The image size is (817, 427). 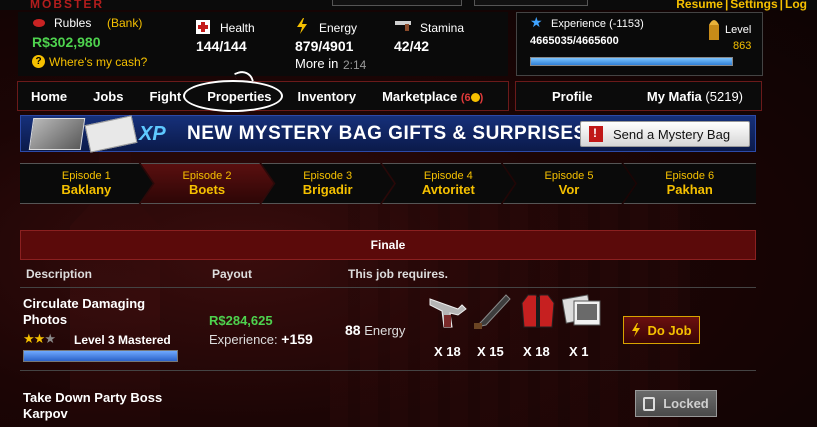 I want to click on tab-episode-5: Episode 5 Vor, so click(x=569, y=183).